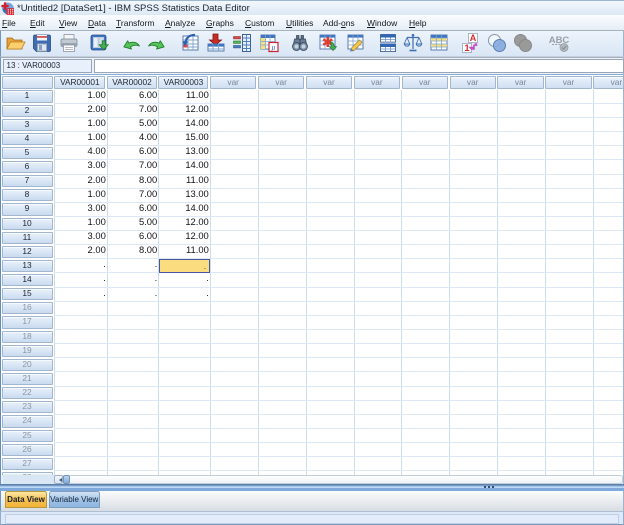 The width and height of the screenshot is (624, 525). I want to click on svg-text: µ, so click(273, 47).